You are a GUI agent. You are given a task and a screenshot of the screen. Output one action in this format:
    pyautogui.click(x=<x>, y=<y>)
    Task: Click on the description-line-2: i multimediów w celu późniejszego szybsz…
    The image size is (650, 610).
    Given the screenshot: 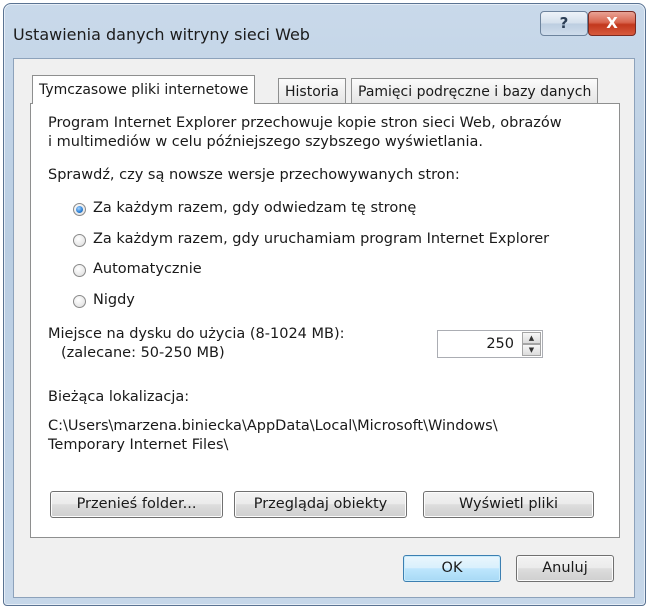 What is the action you would take?
    pyautogui.click(x=265, y=142)
    